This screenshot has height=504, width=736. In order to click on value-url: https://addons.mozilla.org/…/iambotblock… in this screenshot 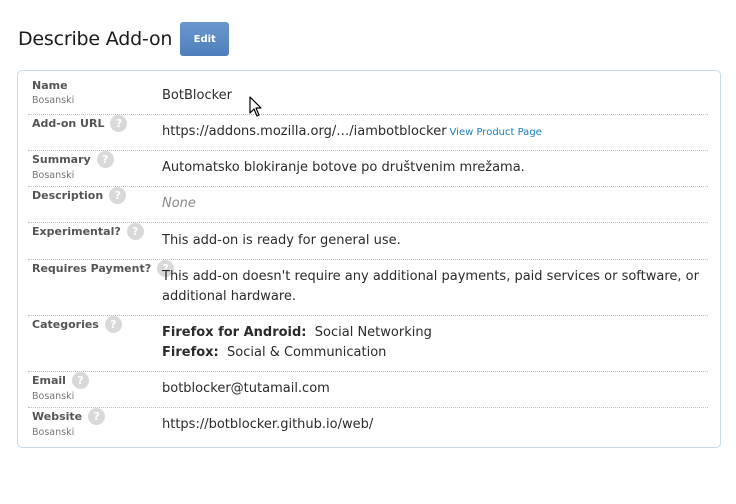, I will do `click(352, 131)`.